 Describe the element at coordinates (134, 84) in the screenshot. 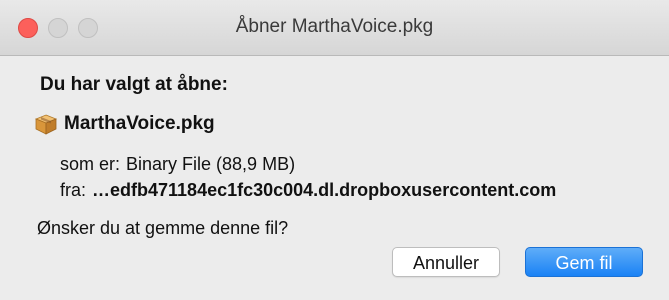

I see `dialog-heading: Du har valgt at åbne:` at that location.